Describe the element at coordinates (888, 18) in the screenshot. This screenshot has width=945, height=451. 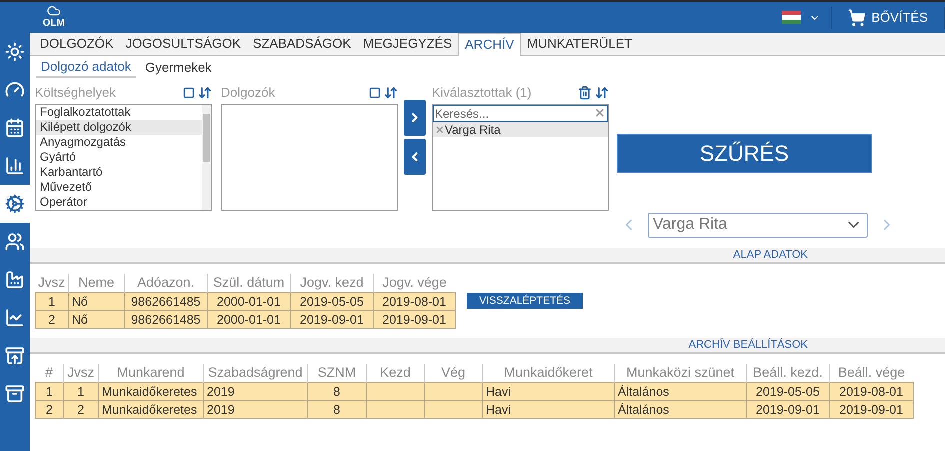
I see `upgrade-button: BŐVÍTÉS` at that location.